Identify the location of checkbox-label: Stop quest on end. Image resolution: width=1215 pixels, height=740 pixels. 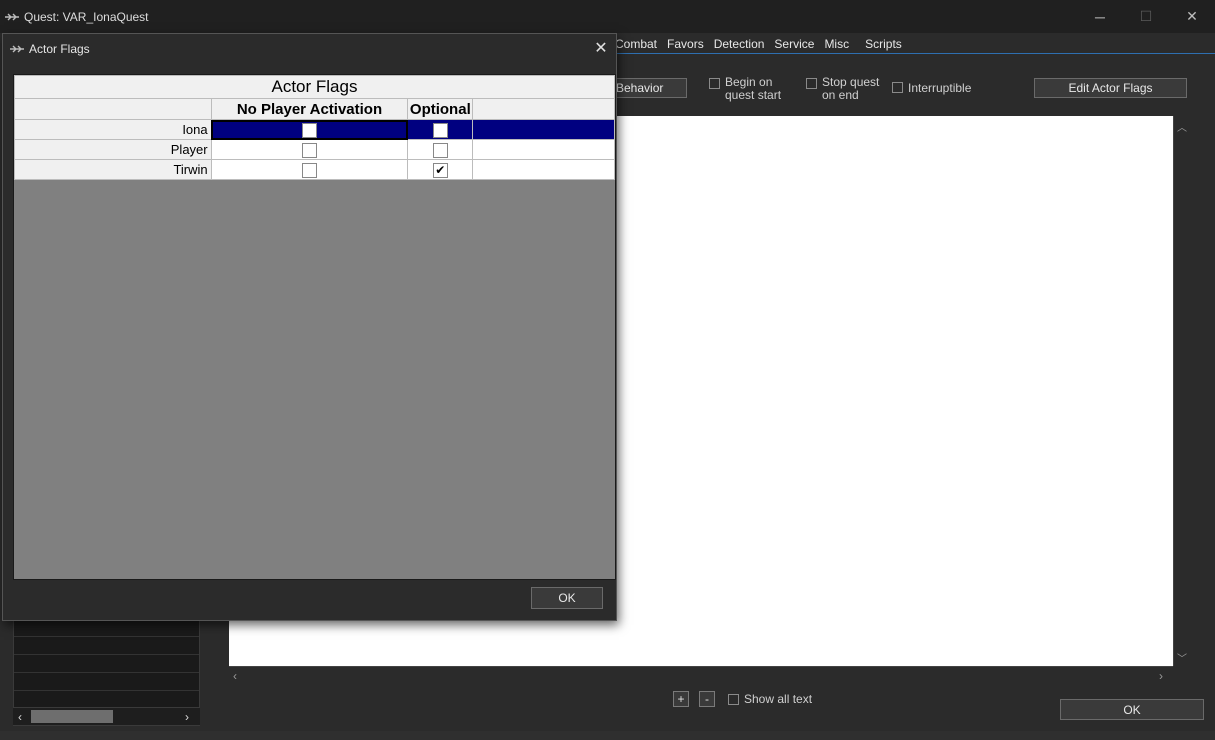
(851, 88).